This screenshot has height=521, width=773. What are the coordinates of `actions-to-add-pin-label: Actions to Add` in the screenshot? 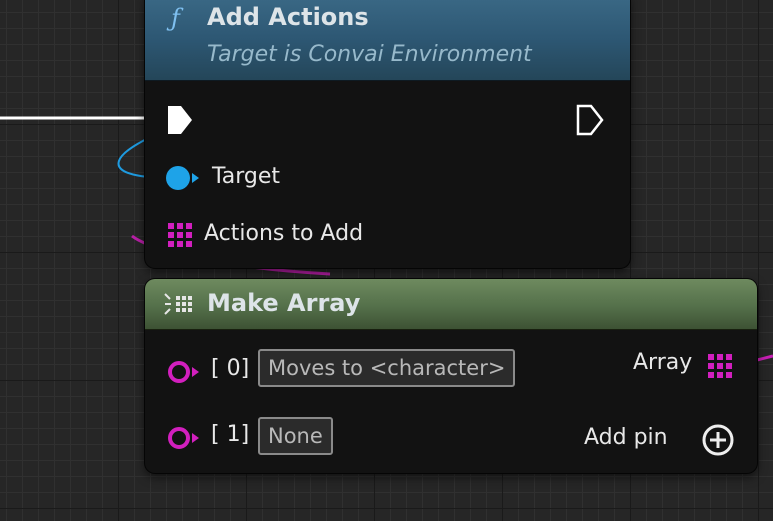 It's located at (284, 233).